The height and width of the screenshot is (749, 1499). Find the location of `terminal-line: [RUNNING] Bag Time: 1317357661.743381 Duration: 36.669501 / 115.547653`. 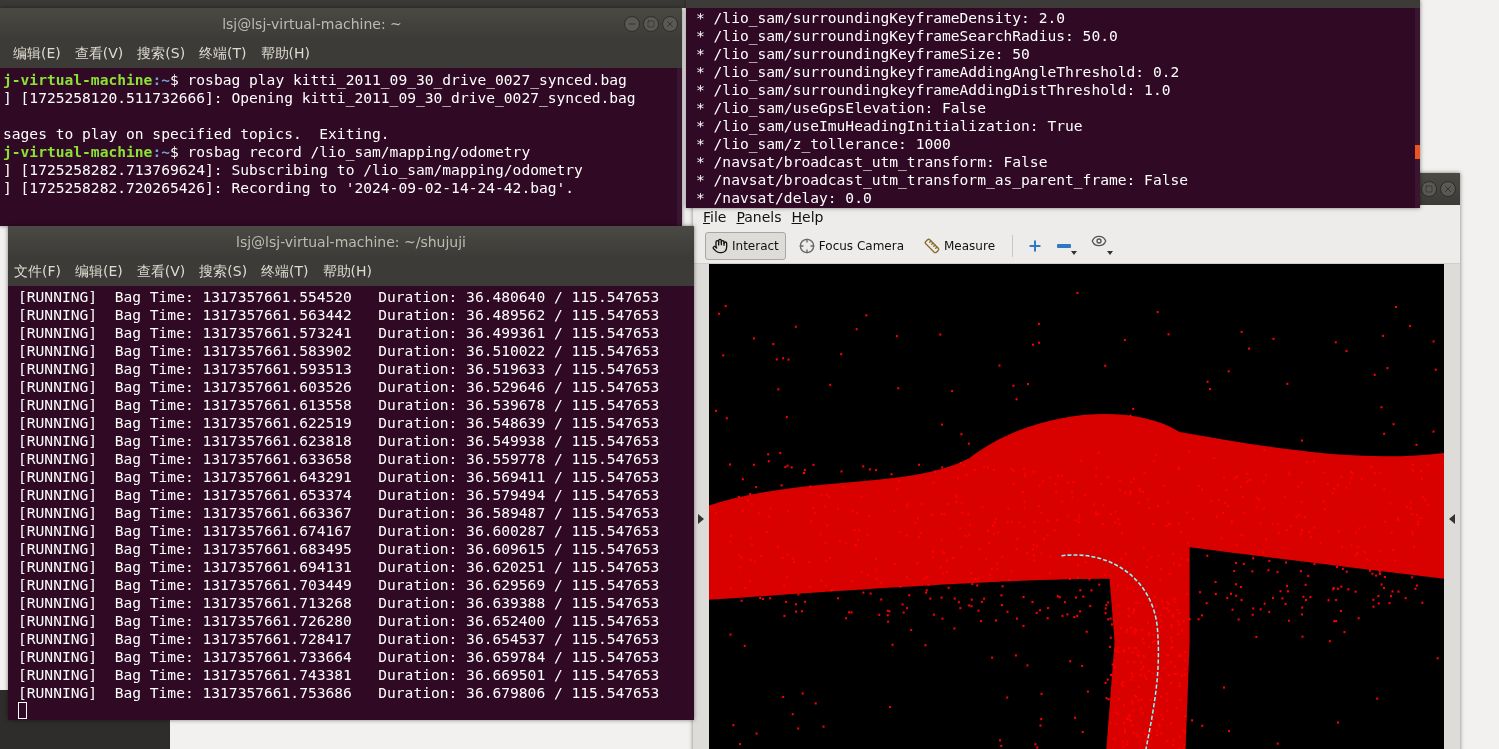

terminal-line: [RUNNING] Bag Time: 1317357661.743381 Duration: 36.669501 / 115.547653 is located at coordinates (339, 675).